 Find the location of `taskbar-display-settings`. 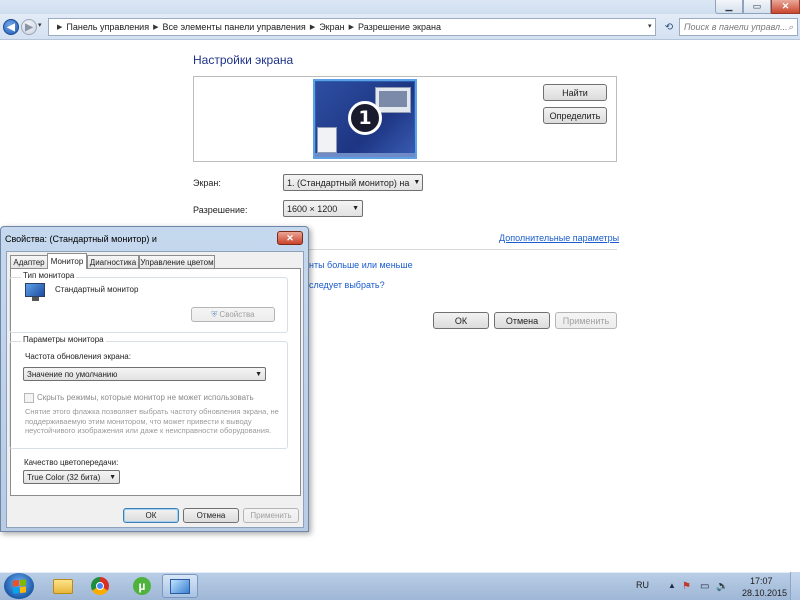

taskbar-display-settings is located at coordinates (180, 586).